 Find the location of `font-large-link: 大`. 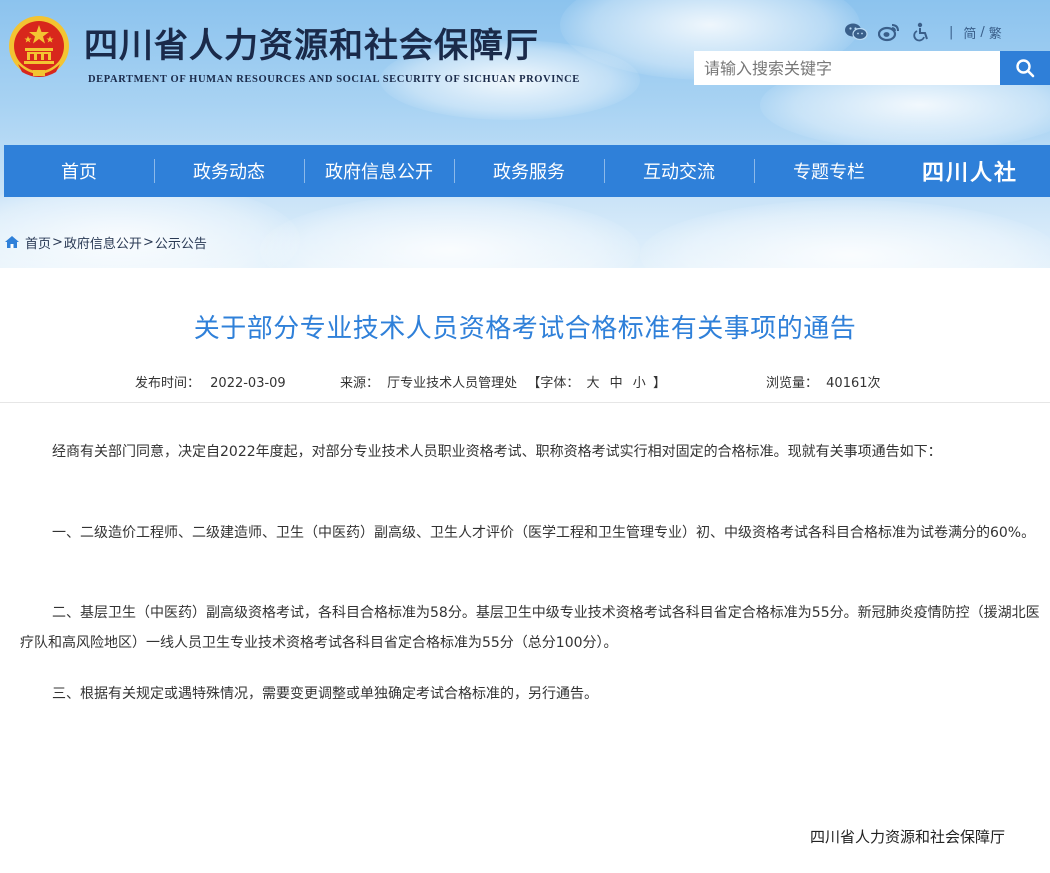

font-large-link: 大 is located at coordinates (592, 383).